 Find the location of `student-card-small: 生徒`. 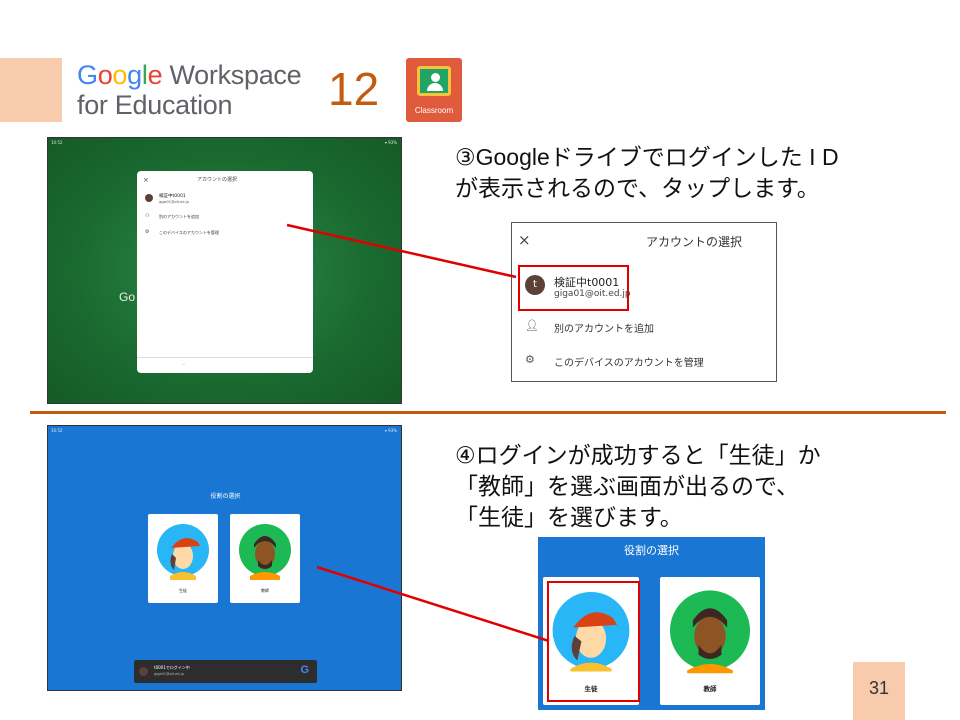

student-card-small: 生徒 is located at coordinates (183, 558).